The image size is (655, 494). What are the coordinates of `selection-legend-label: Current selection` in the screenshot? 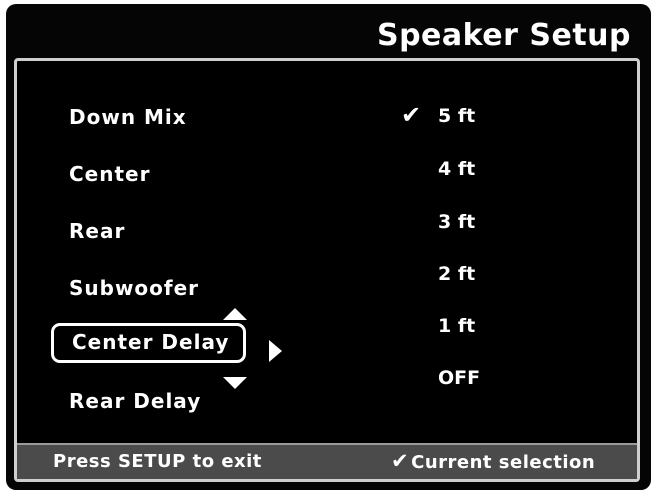 It's located at (503, 462).